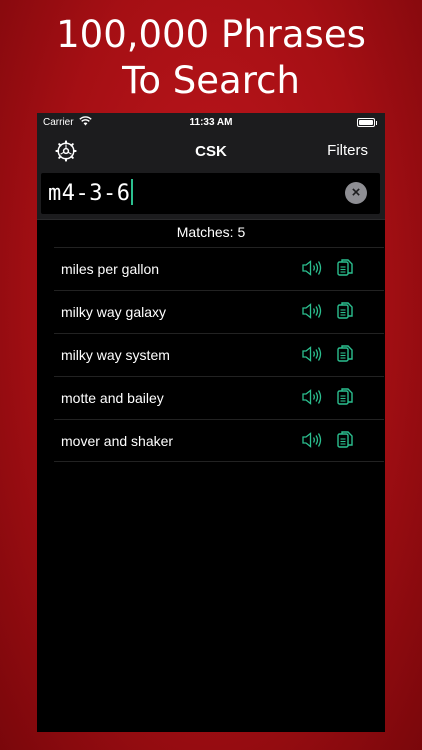 This screenshot has width=422, height=750. Describe the element at coordinates (211, 80) in the screenshot. I see `promo-headline-line2: To Search` at that location.